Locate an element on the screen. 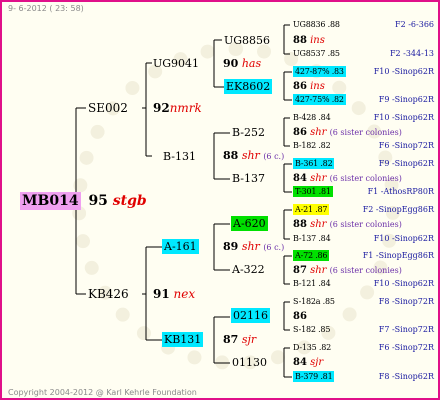 This screenshot has height=400, width=440. gen4-origin: F8 -Sinop72R is located at coordinates (406, 301).